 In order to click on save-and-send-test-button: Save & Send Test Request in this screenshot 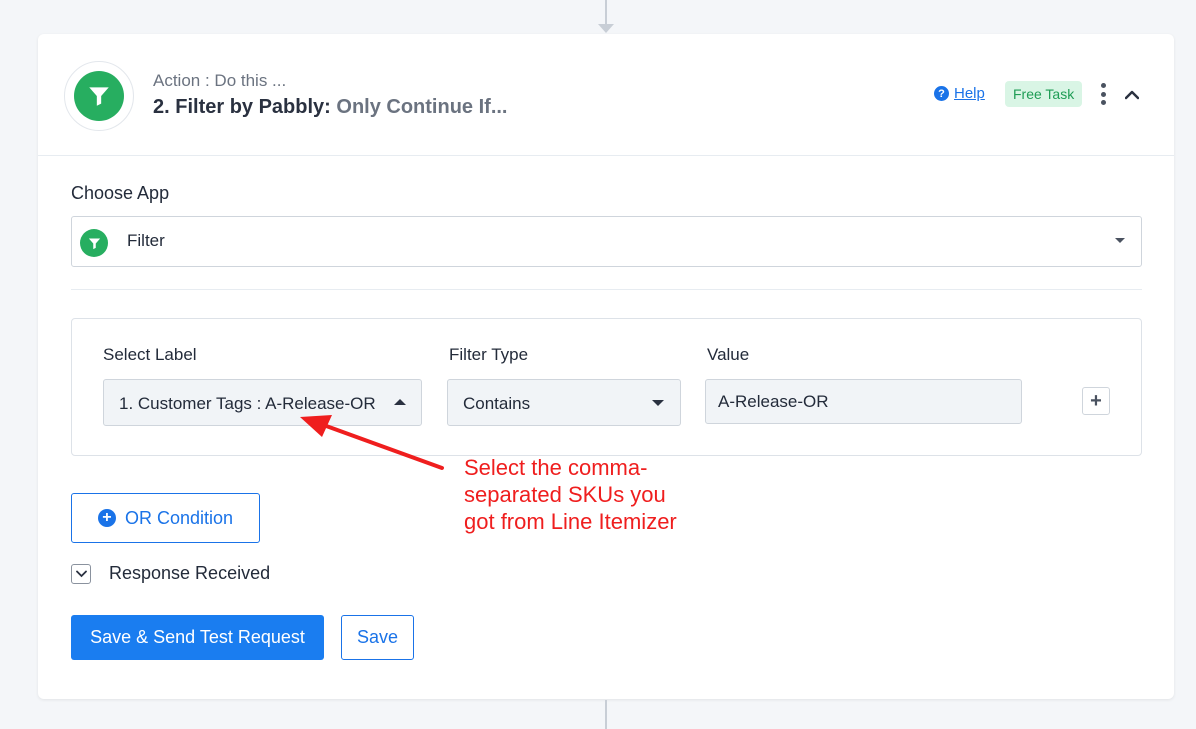, I will do `click(197, 637)`.